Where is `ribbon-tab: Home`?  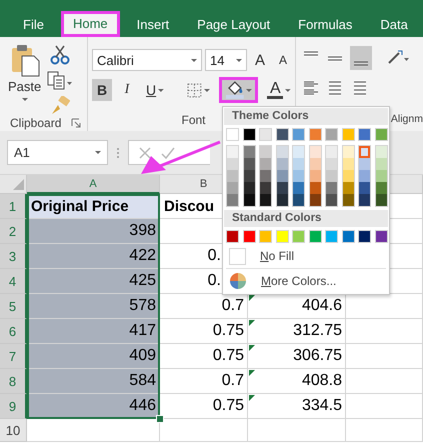
ribbon-tab: Home is located at coordinates (90, 24).